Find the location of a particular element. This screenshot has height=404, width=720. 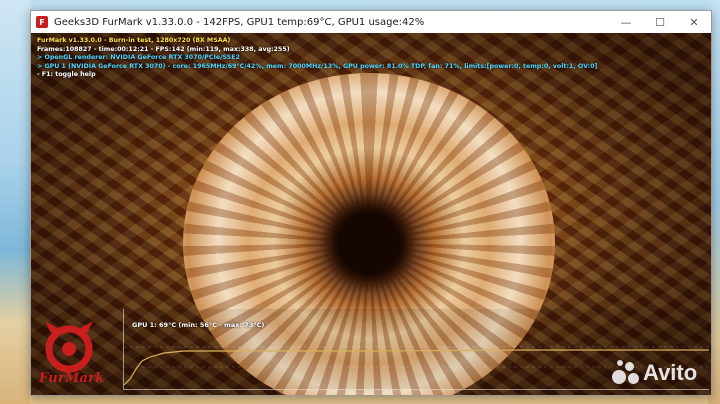

close-icon: ✕ is located at coordinates (694, 22).